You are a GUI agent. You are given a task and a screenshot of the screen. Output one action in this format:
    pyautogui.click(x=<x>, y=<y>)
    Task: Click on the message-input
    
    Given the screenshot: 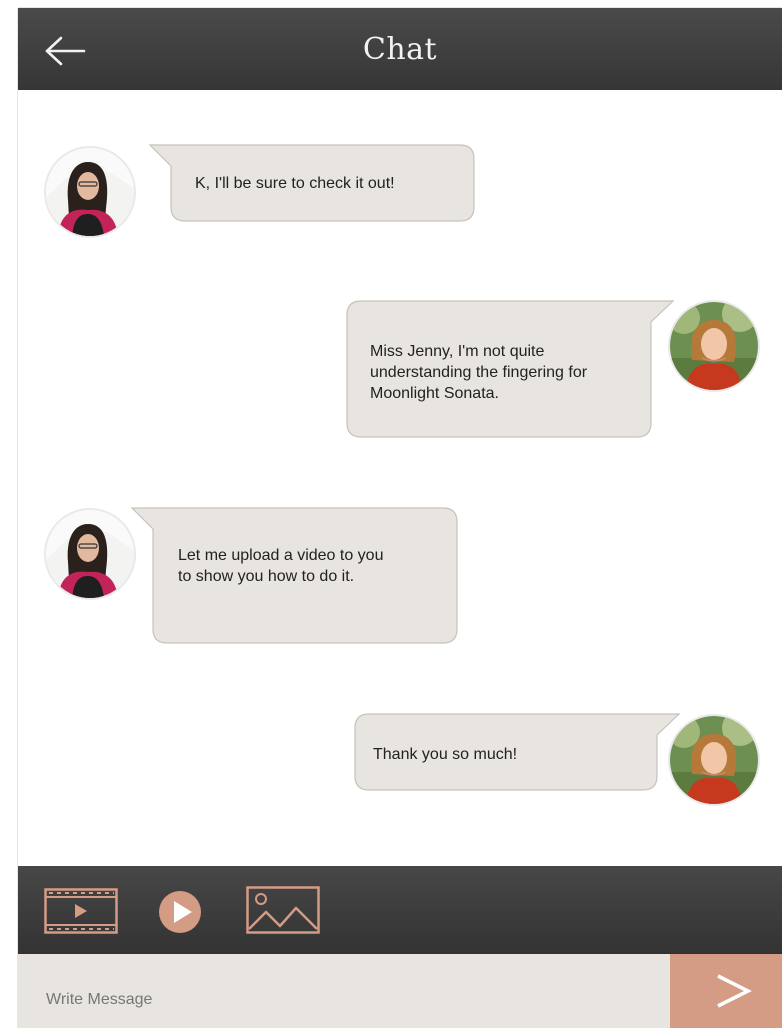 What is the action you would take?
    pyautogui.click(x=343, y=991)
    